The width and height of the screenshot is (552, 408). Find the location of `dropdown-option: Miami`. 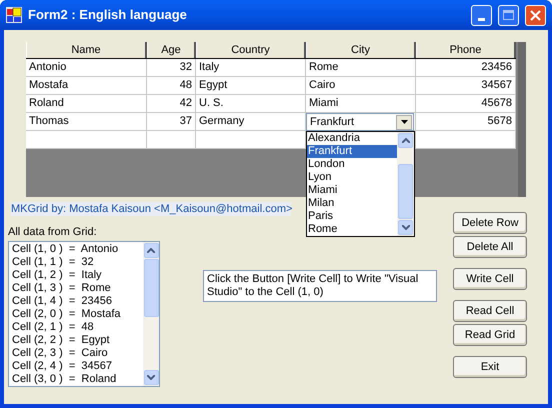

dropdown-option: Miami is located at coordinates (352, 190).